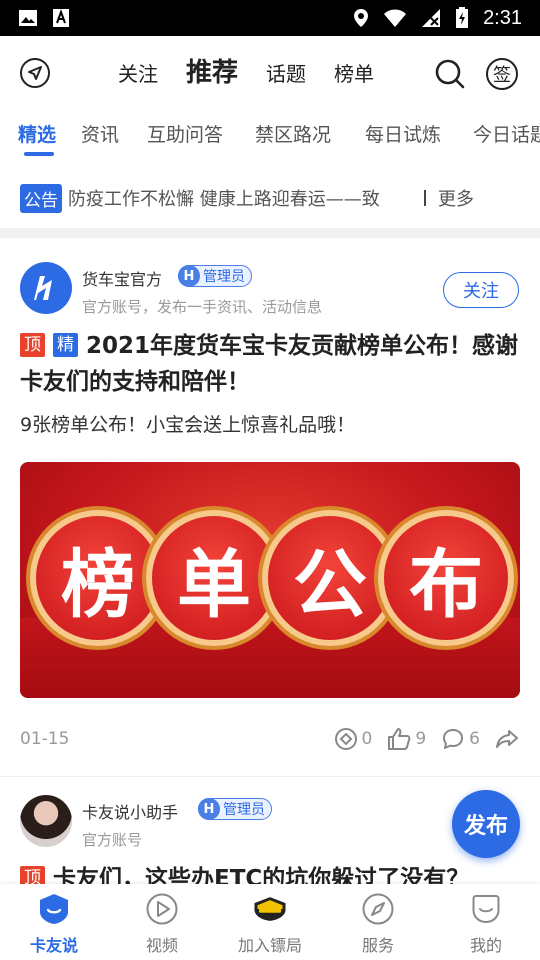 This screenshot has height=960, width=540. Describe the element at coordinates (462, 17) in the screenshot. I see `battery-icon` at that location.